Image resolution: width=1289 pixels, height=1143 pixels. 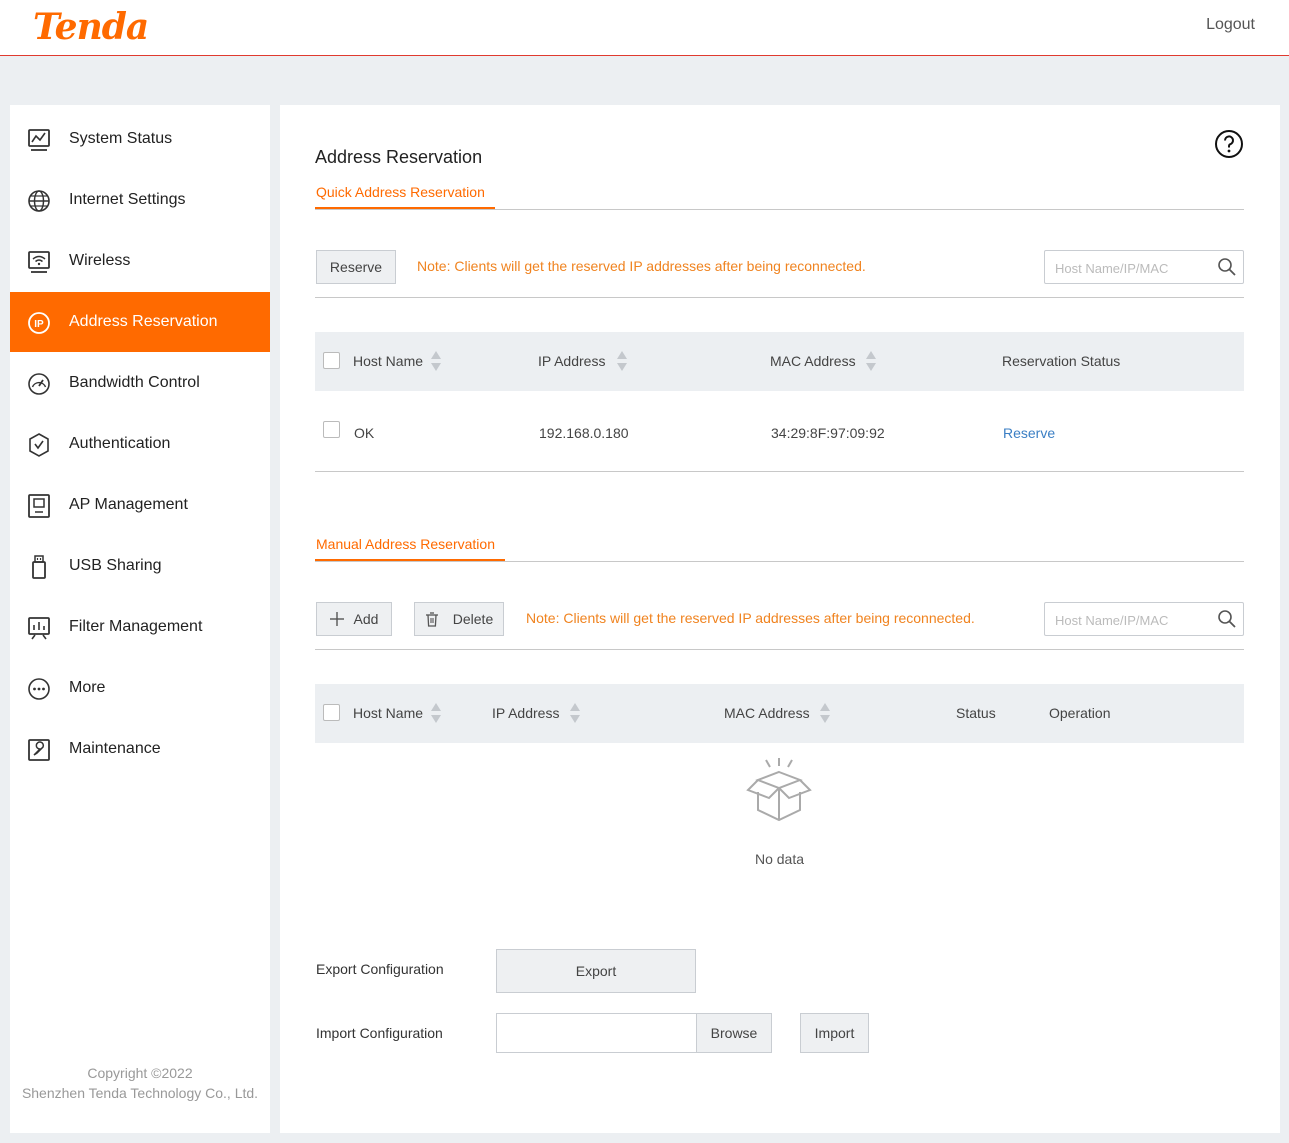 What do you see at coordinates (91, 27) in the screenshot?
I see `tenda-logo: Tenda` at bounding box center [91, 27].